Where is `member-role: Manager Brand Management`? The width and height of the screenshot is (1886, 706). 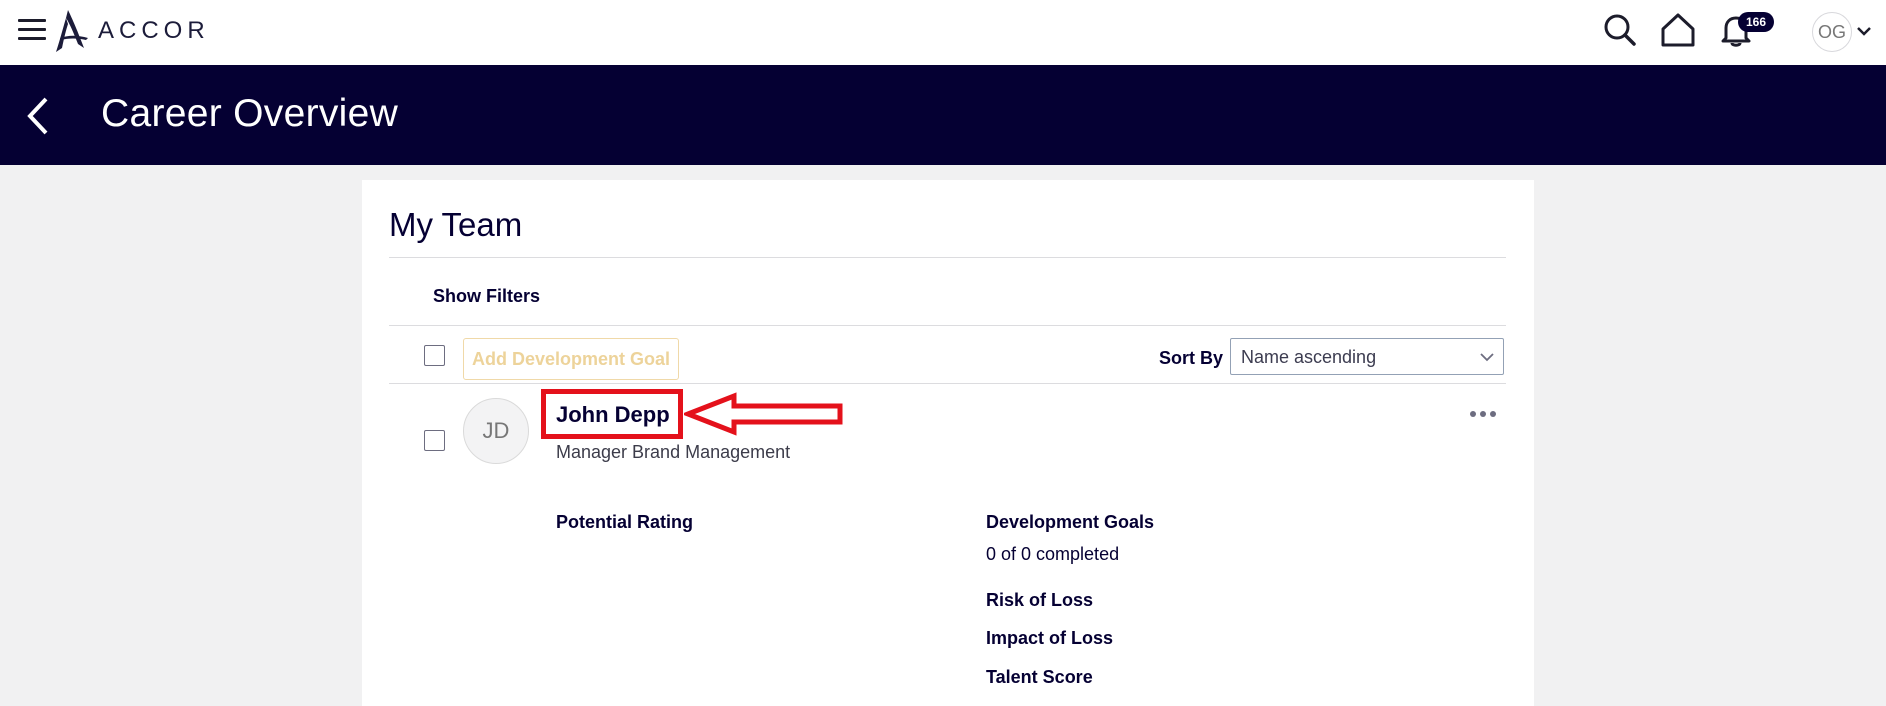 member-role: Manager Brand Management is located at coordinates (673, 452).